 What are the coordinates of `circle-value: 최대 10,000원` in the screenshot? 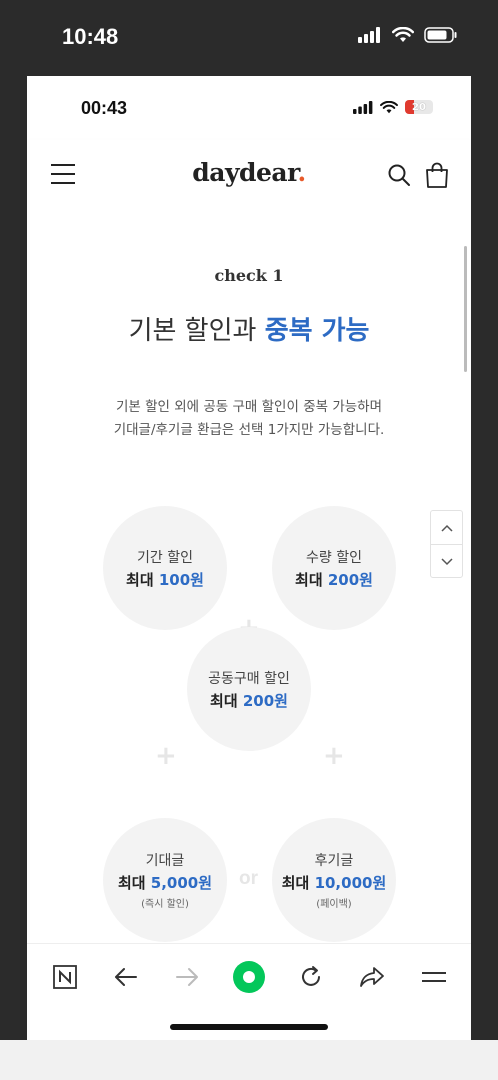 It's located at (334, 883).